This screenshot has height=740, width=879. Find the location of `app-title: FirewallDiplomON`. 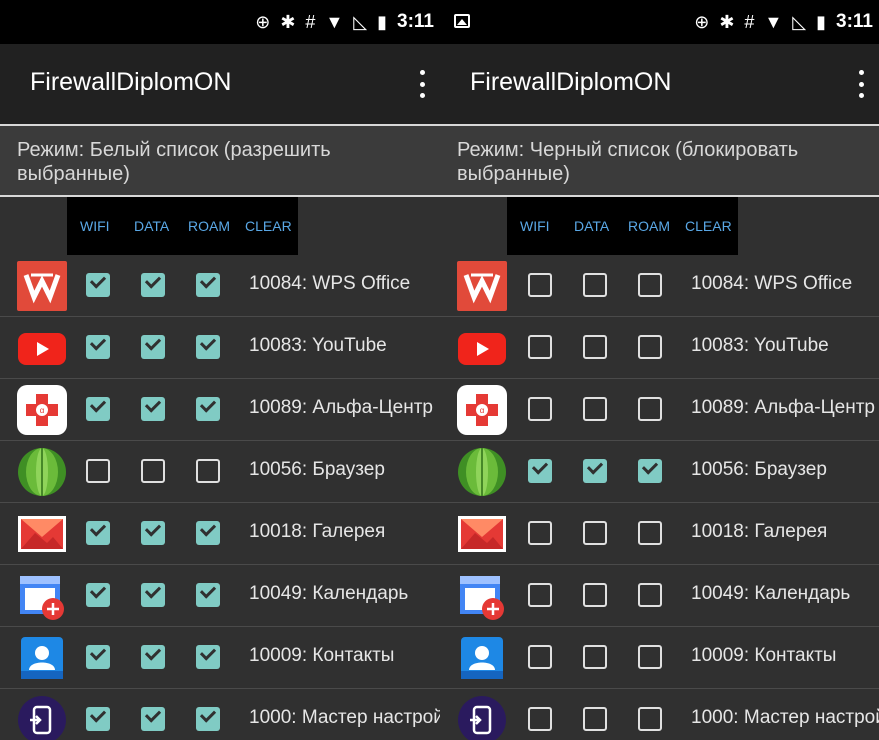

app-title: FirewallDiplomON is located at coordinates (571, 82).